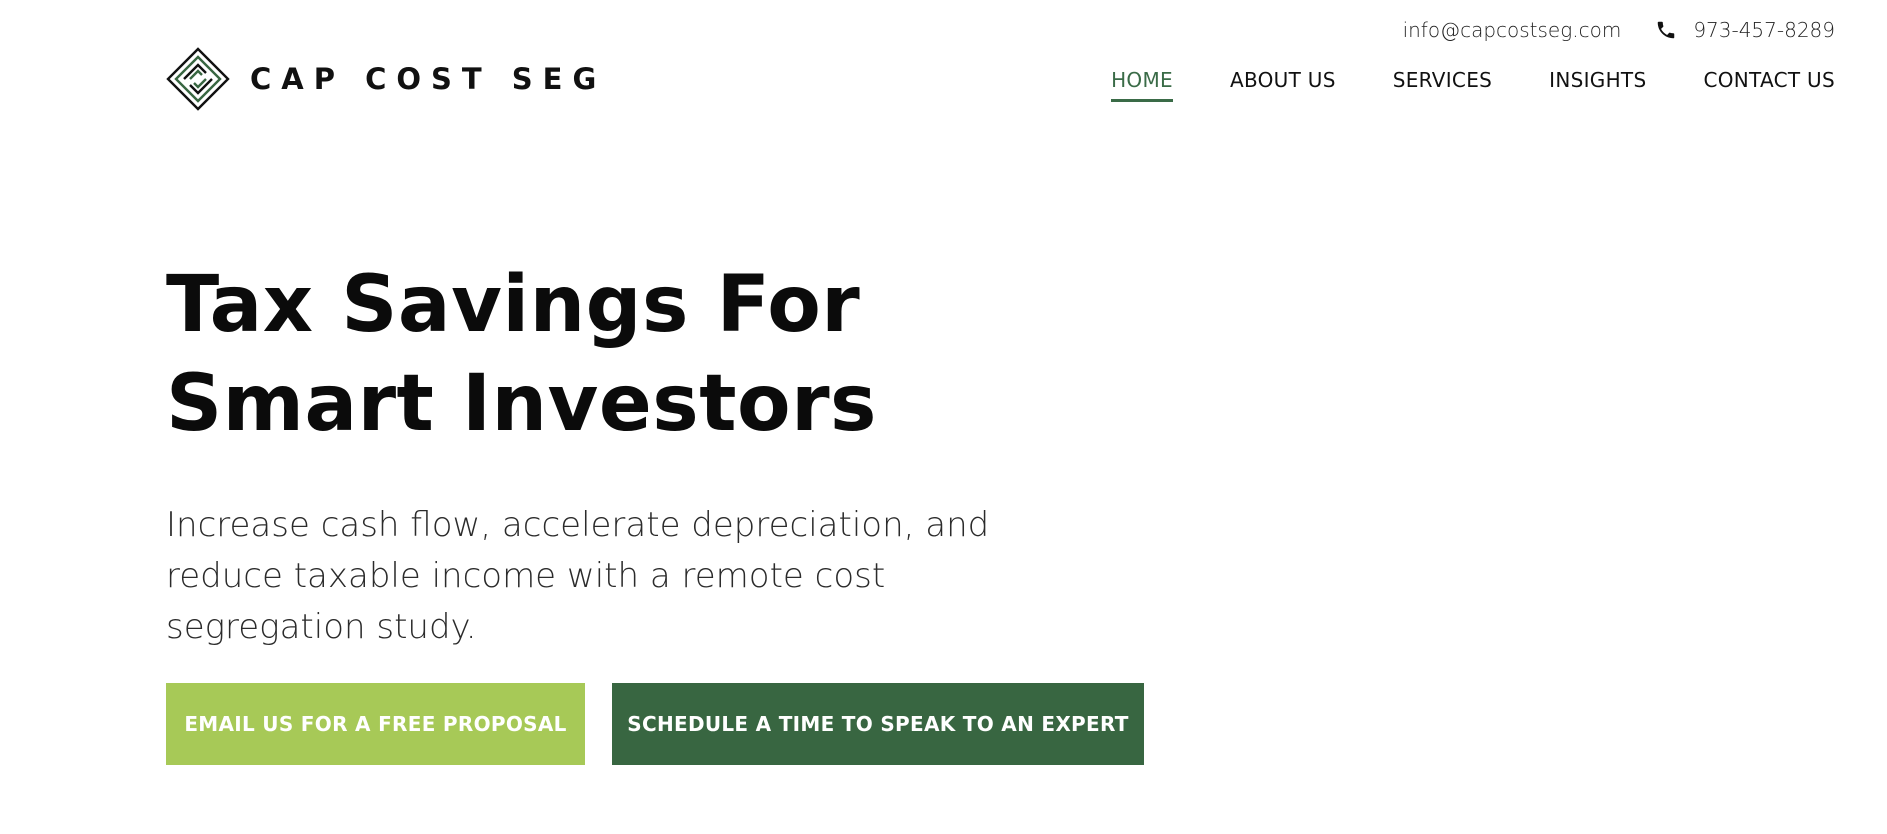  What do you see at coordinates (1512, 30) in the screenshot?
I see `email-link: info@capcostseg.com` at bounding box center [1512, 30].